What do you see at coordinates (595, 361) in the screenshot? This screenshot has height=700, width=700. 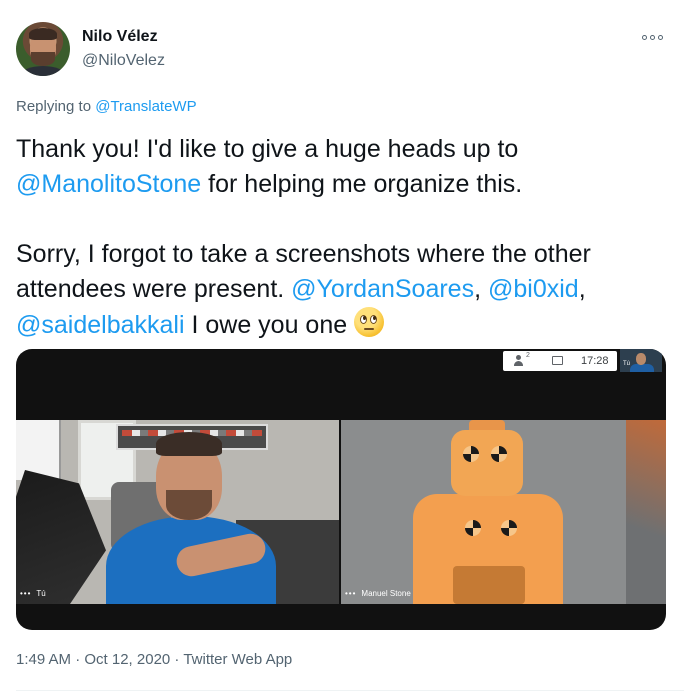 I see `meet-time: 17:28` at bounding box center [595, 361].